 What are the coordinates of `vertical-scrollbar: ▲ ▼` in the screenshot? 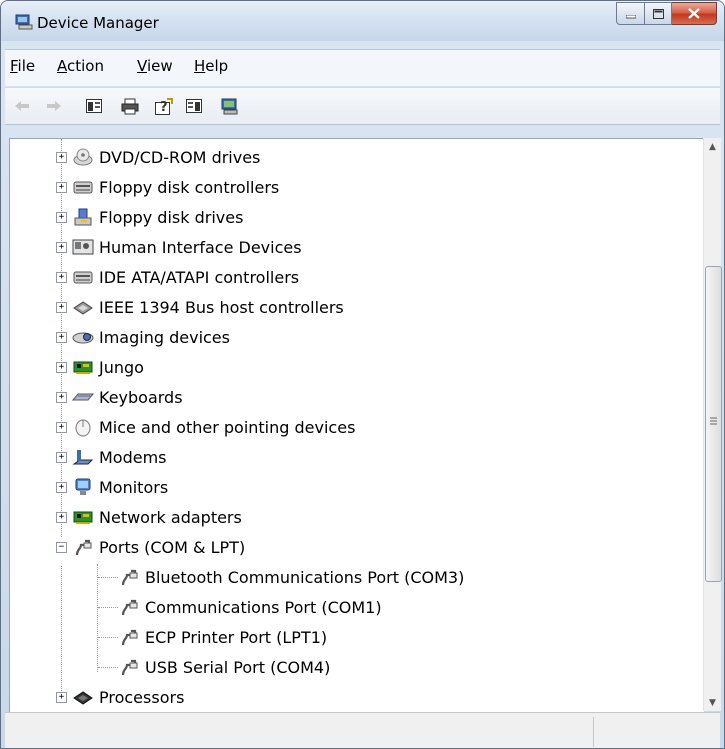 It's located at (712, 424).